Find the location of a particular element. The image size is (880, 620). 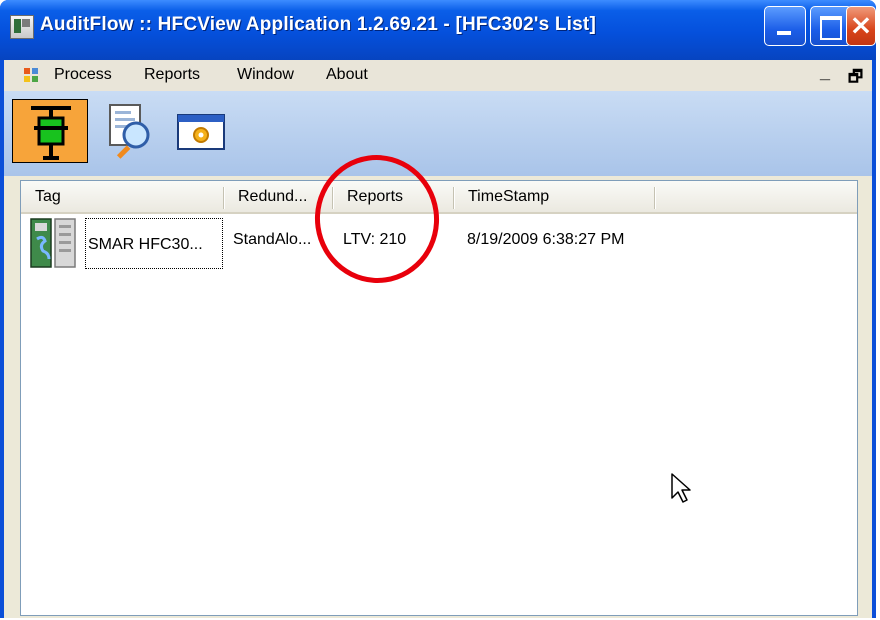

device-tag-icon is located at coordinates (51, 133).